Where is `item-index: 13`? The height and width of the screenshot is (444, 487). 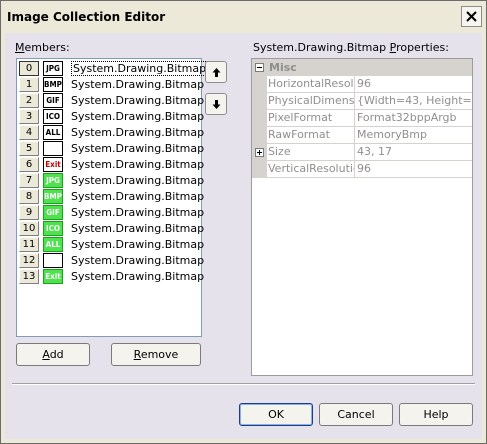
item-index: 13 is located at coordinates (29, 276).